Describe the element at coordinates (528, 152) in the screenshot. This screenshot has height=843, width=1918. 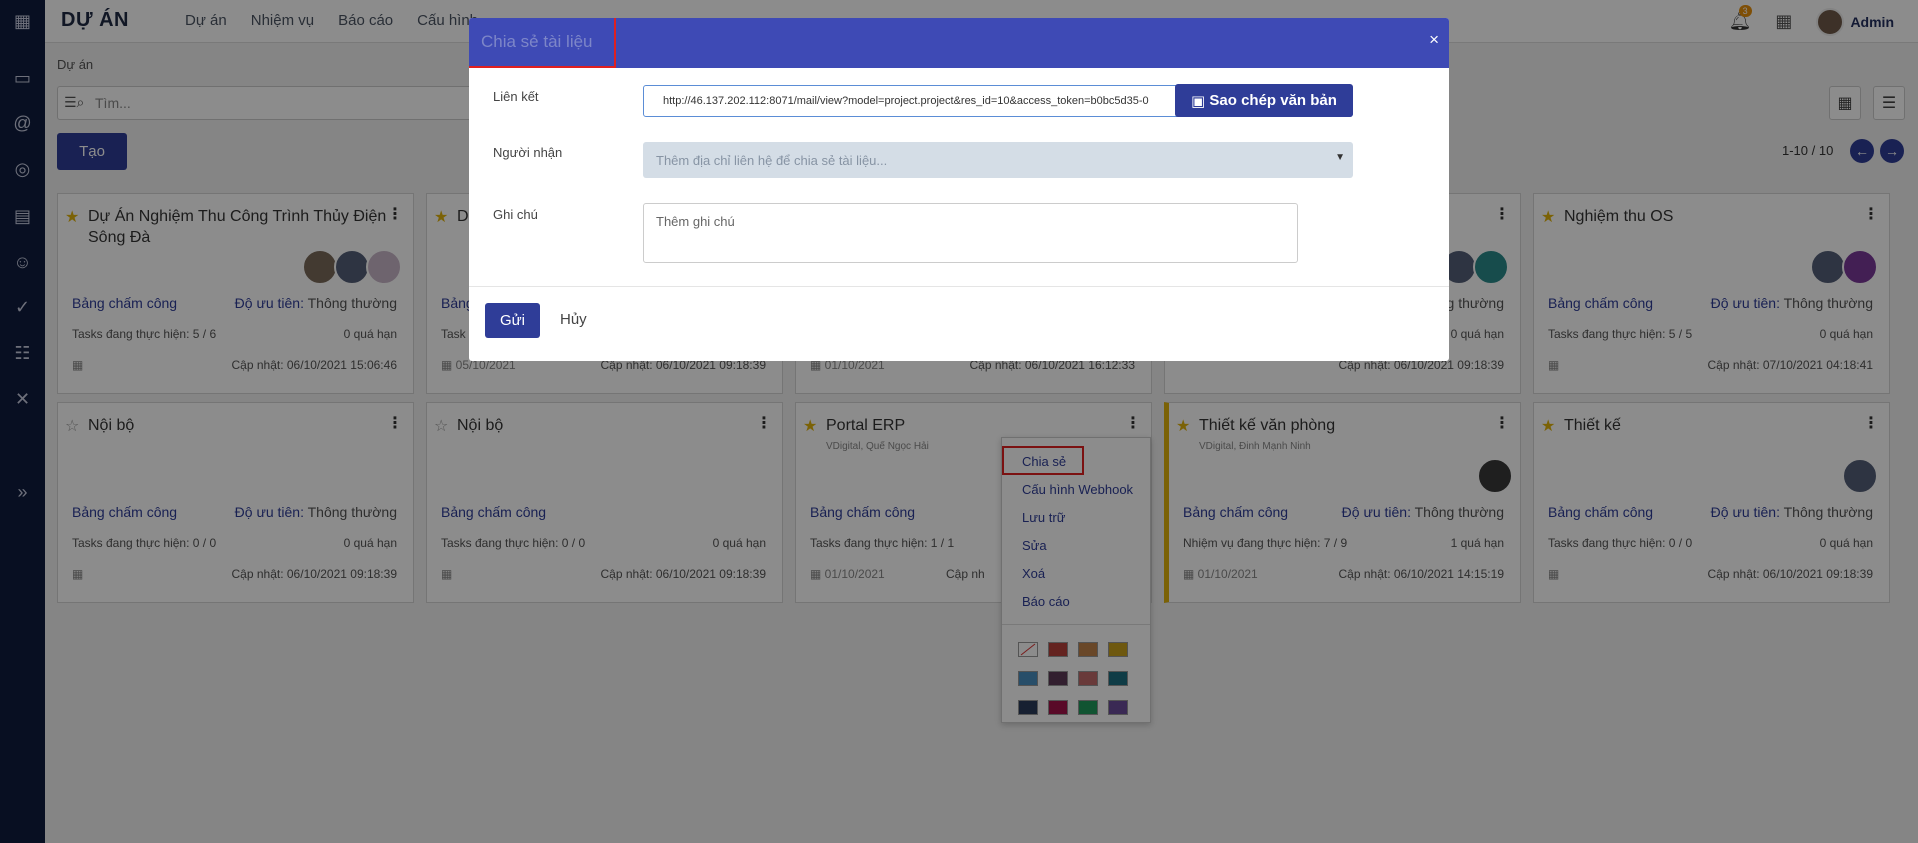
I see `recipient-label: Người nhận` at that location.